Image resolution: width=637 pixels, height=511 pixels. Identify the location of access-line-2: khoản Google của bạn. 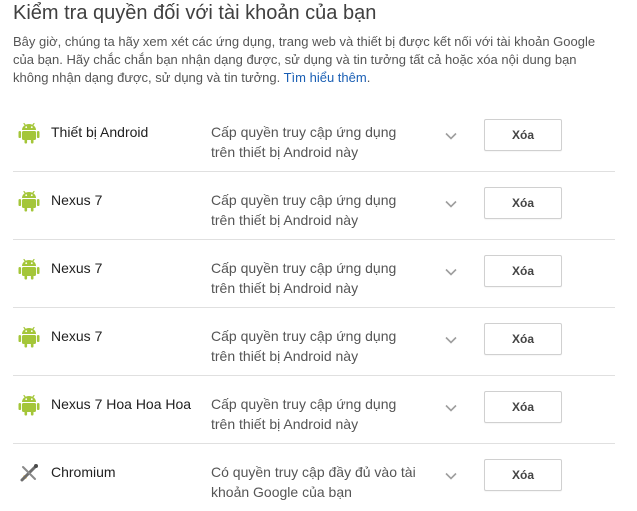
(281, 492).